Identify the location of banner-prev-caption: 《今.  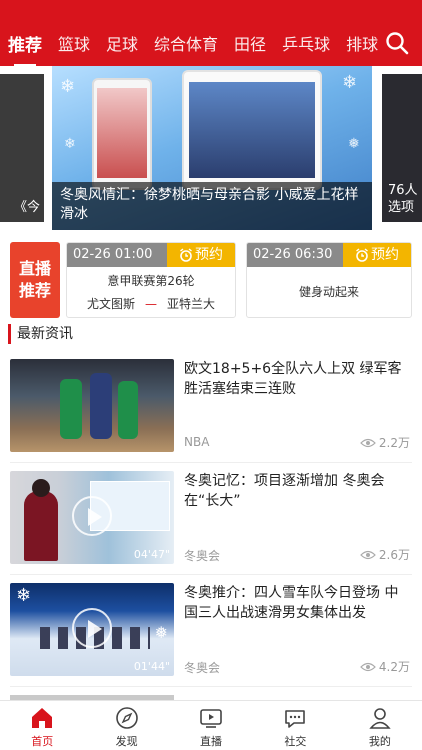
(26, 207).